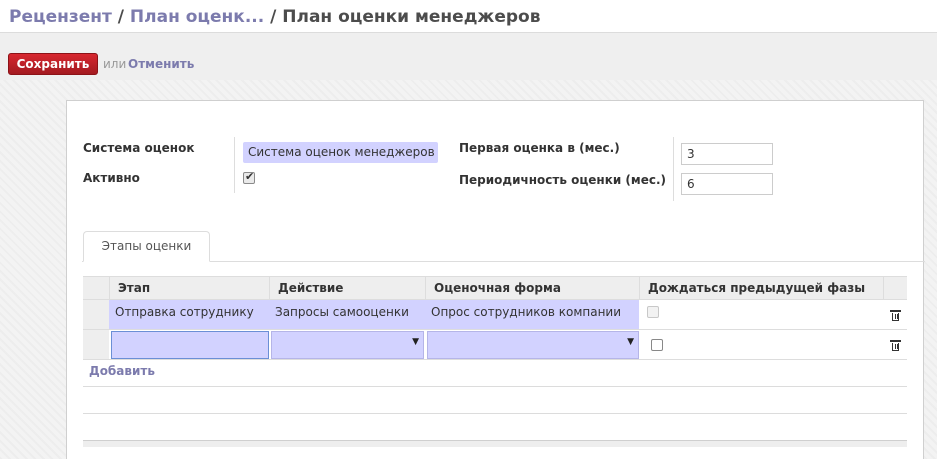 The image size is (937, 459). I want to click on or-text: или, so click(115, 64).